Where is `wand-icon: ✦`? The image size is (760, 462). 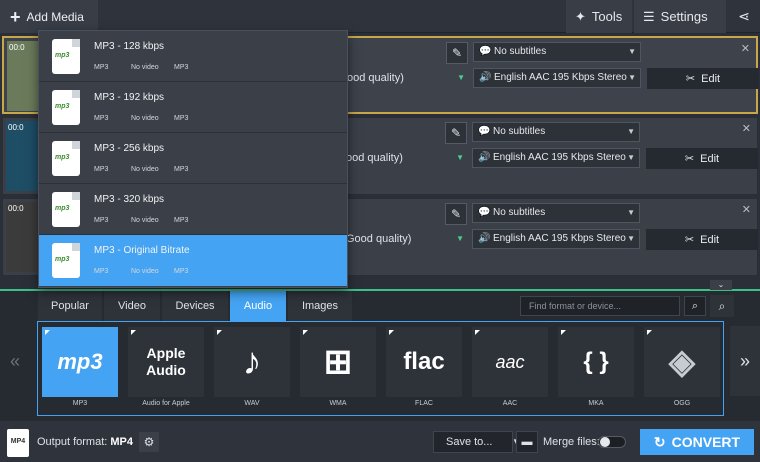 wand-icon: ✦ is located at coordinates (580, 16).